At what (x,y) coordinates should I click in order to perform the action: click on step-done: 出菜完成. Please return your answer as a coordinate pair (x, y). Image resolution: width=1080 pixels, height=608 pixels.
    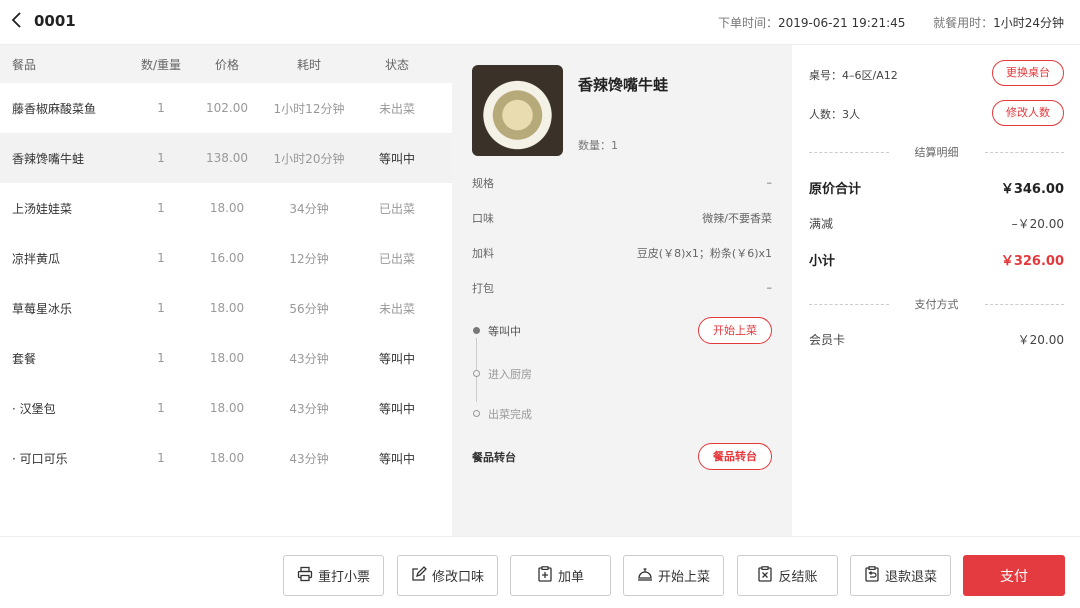
    Looking at the image, I should click on (622, 414).